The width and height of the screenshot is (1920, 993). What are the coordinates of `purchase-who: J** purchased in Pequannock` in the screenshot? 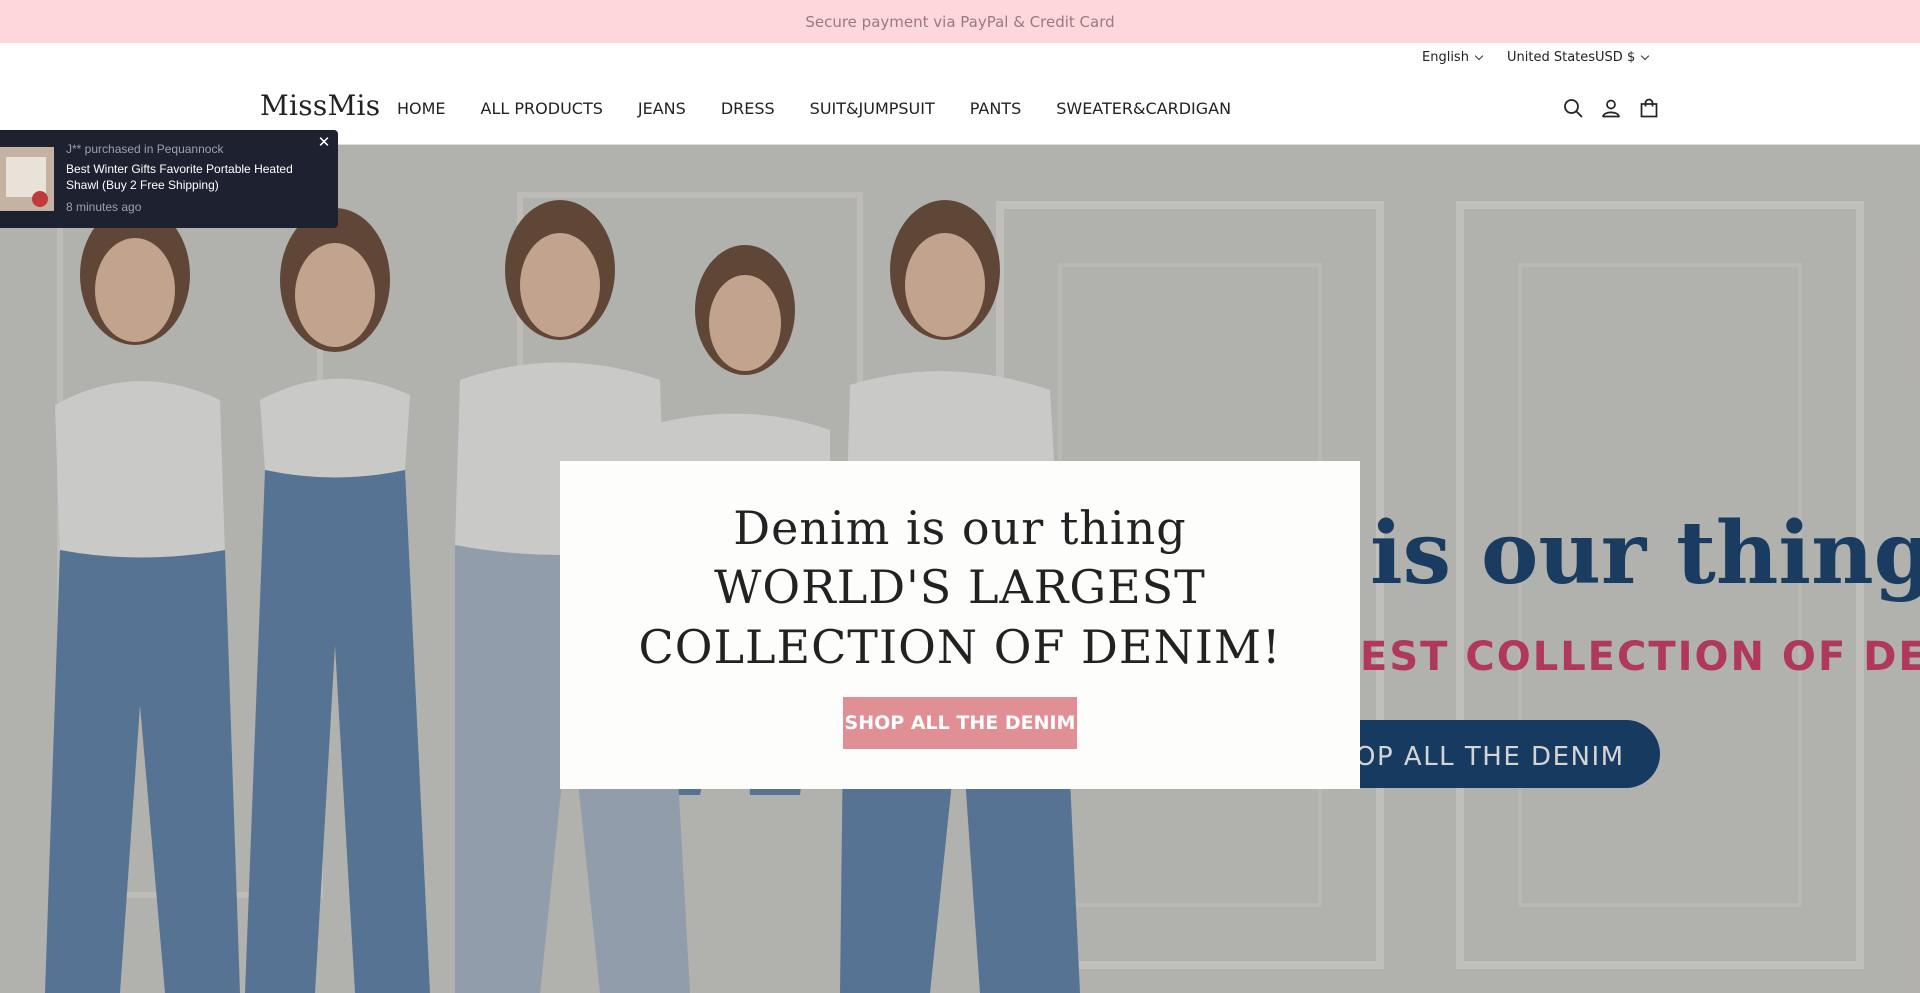 It's located at (145, 149).